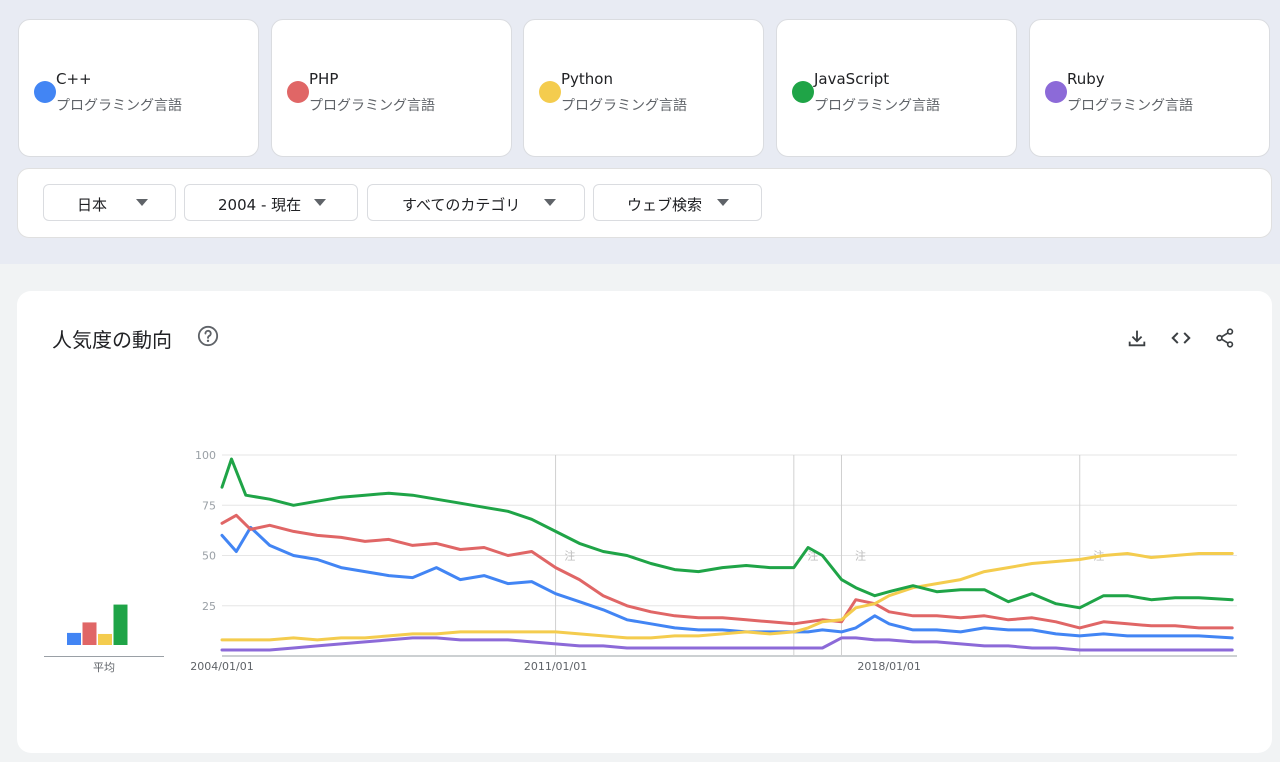 The height and width of the screenshot is (762, 1280). What do you see at coordinates (260, 205) in the screenshot?
I see `time-range-label: 2004 - 現在` at bounding box center [260, 205].